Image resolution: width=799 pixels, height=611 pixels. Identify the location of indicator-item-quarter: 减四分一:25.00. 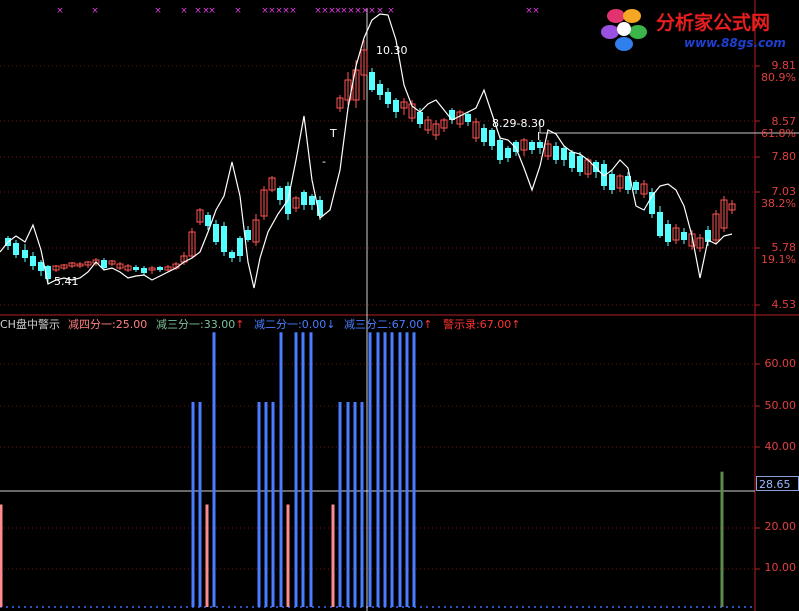
(107, 324).